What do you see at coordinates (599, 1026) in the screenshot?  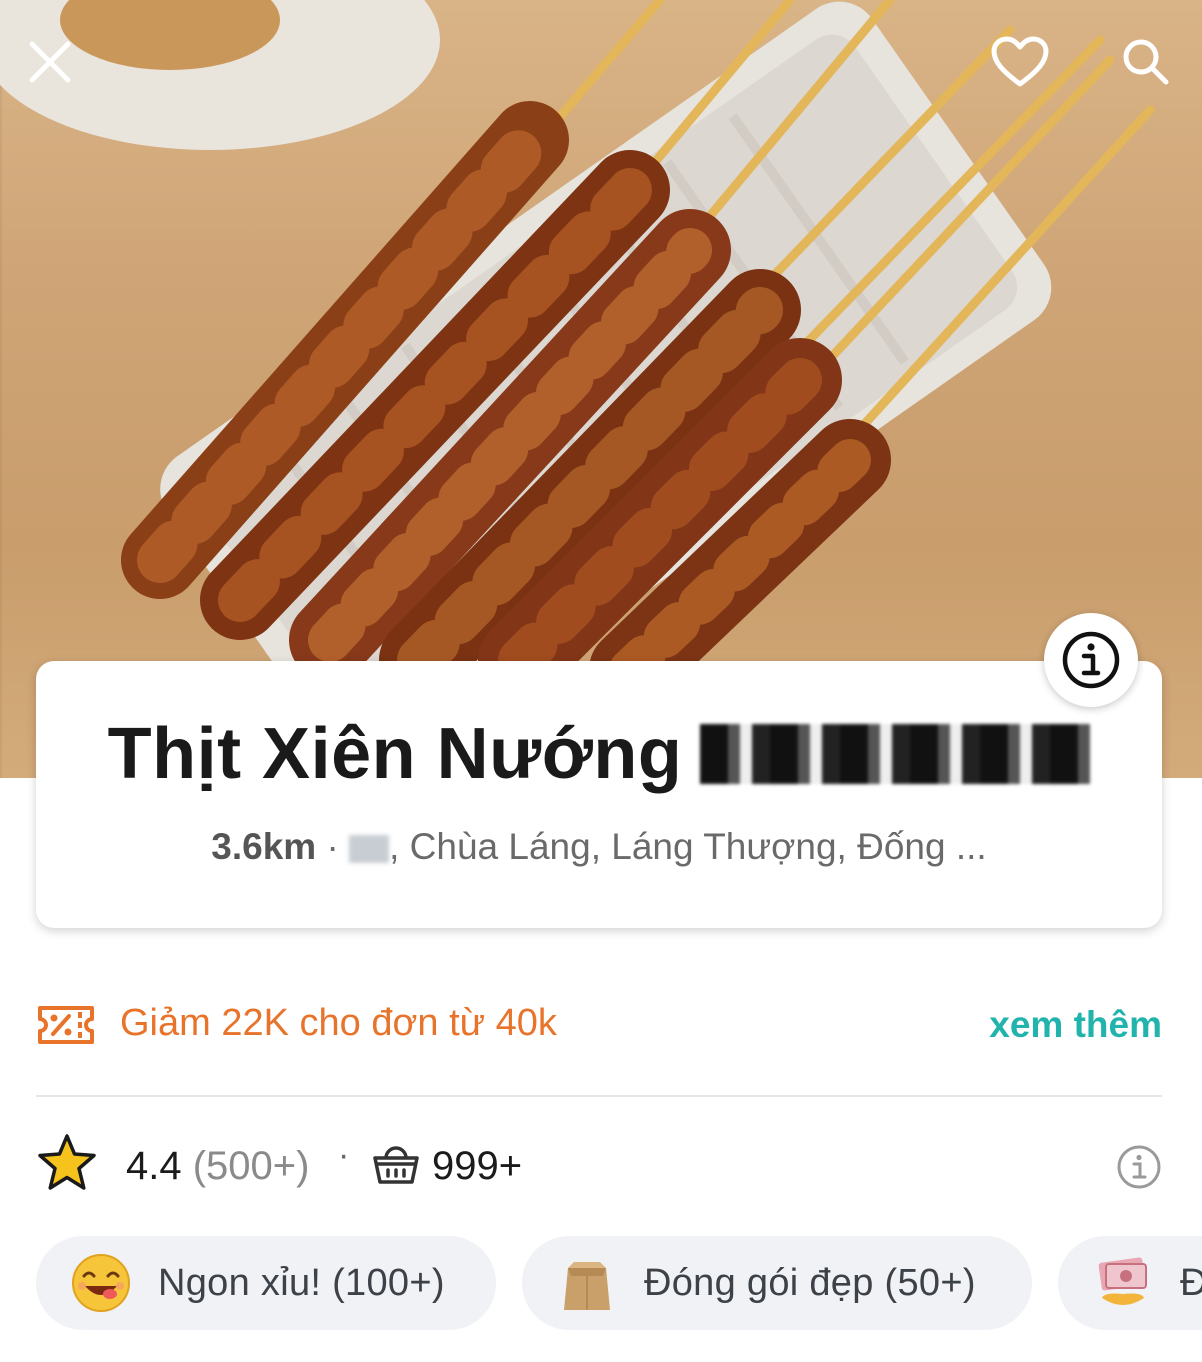 I see `promo-row: Giảm 22K cho đơn từ 40k xem thêm` at bounding box center [599, 1026].